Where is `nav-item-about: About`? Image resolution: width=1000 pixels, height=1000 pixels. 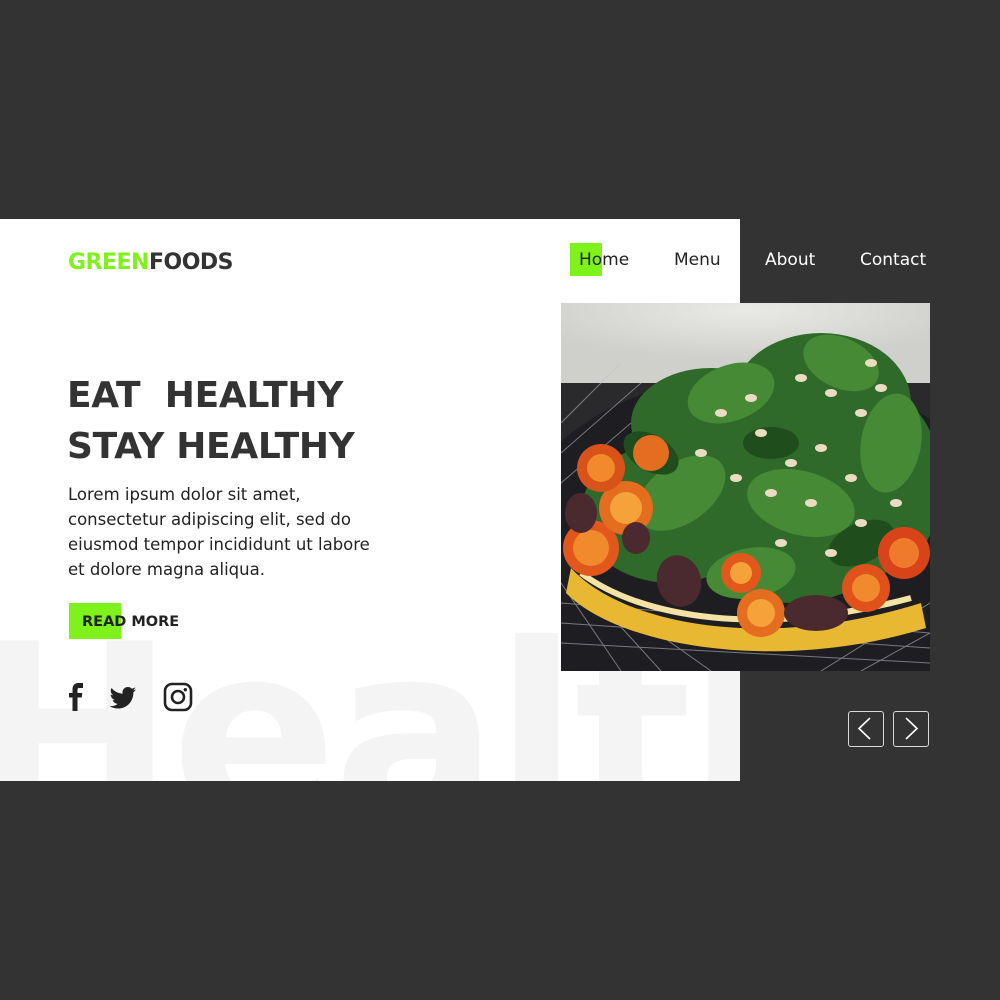
nav-item-about: About is located at coordinates (790, 261).